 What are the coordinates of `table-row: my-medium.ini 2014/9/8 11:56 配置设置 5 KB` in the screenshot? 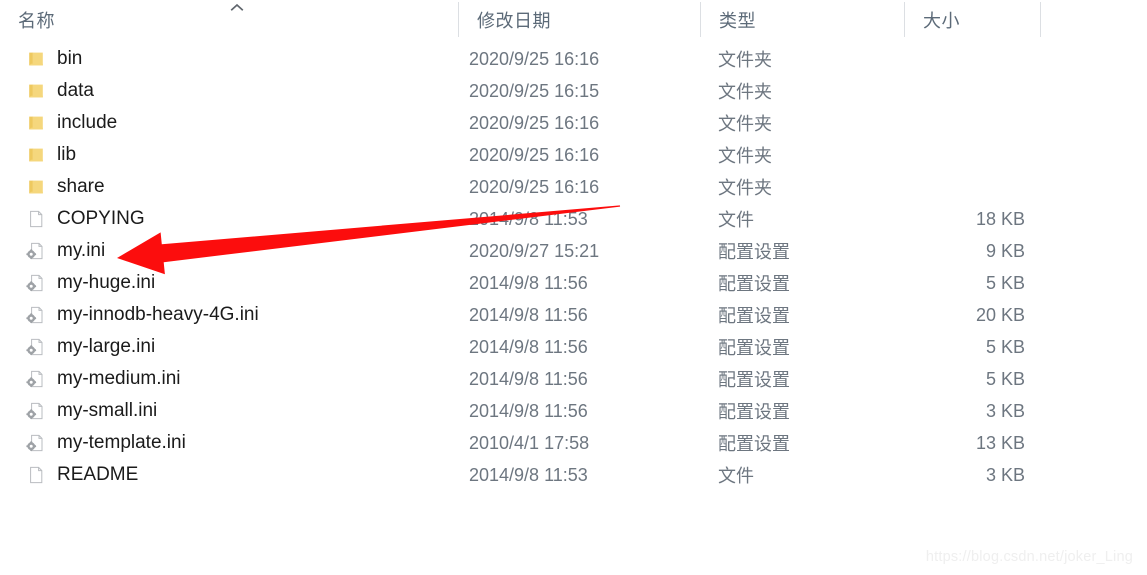 It's located at (573, 379).